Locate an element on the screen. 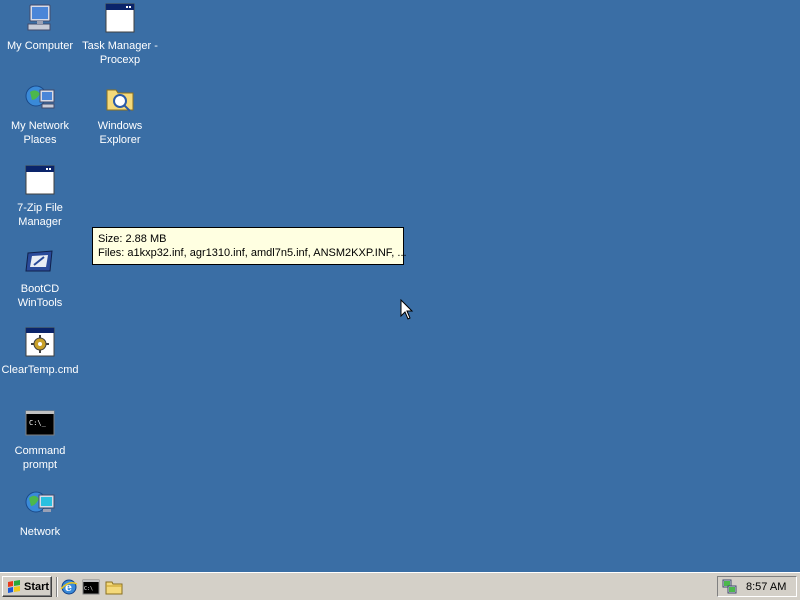 The image size is (800, 600). batch-gear-icon is located at coordinates (40, 342).